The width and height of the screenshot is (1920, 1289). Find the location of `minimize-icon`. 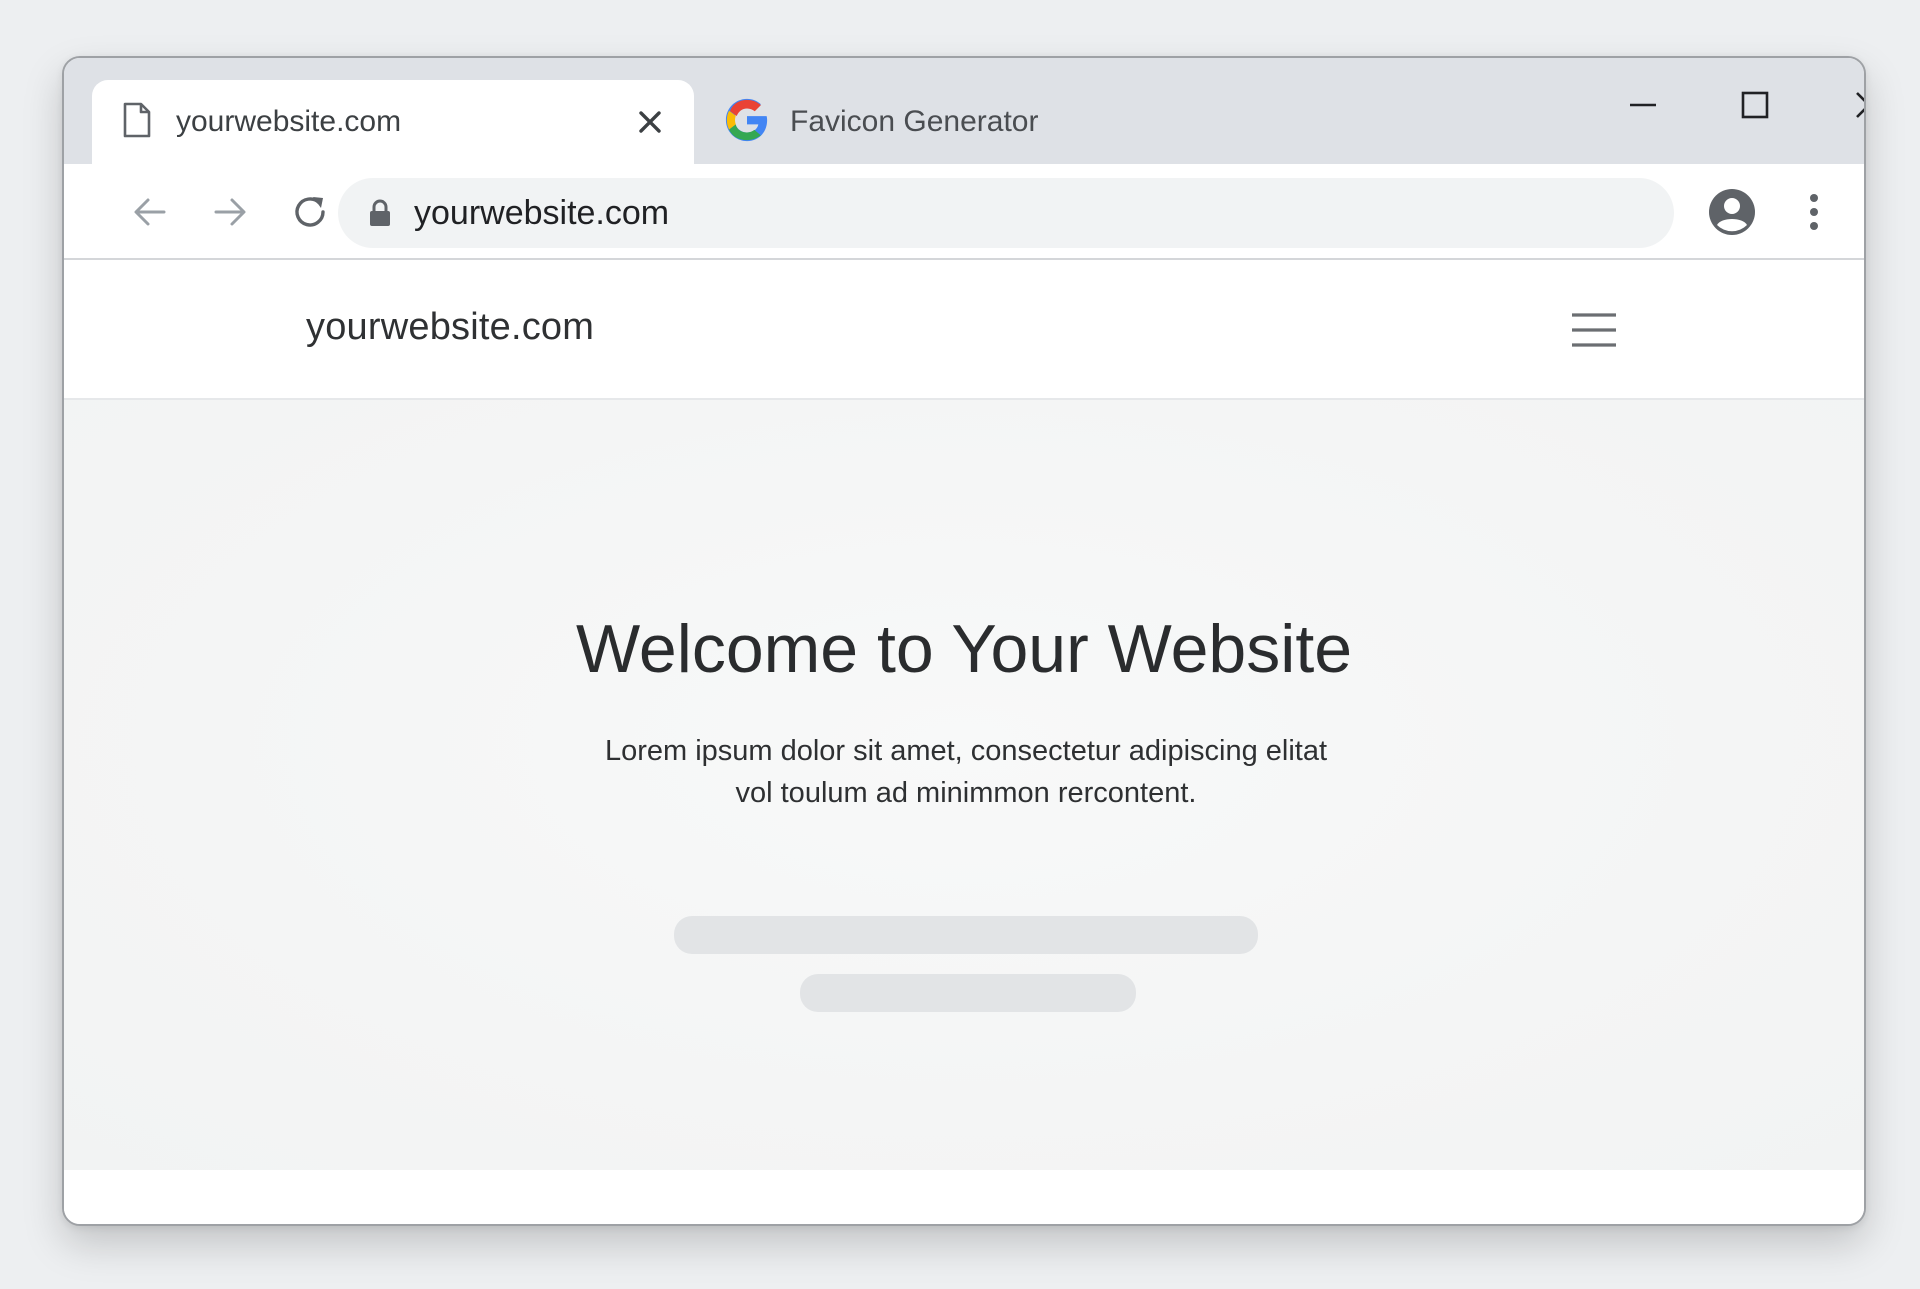

minimize-icon is located at coordinates (1643, 105).